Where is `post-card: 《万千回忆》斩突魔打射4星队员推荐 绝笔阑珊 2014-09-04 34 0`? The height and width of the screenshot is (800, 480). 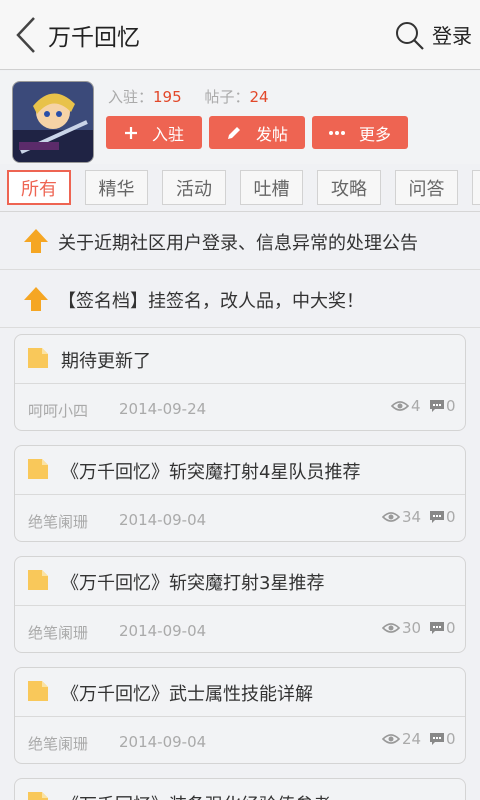
post-card: 《万千回忆》斩突魔打射4星队员推荐 绝笔阑珊 2014-09-04 34 0 is located at coordinates (240, 493).